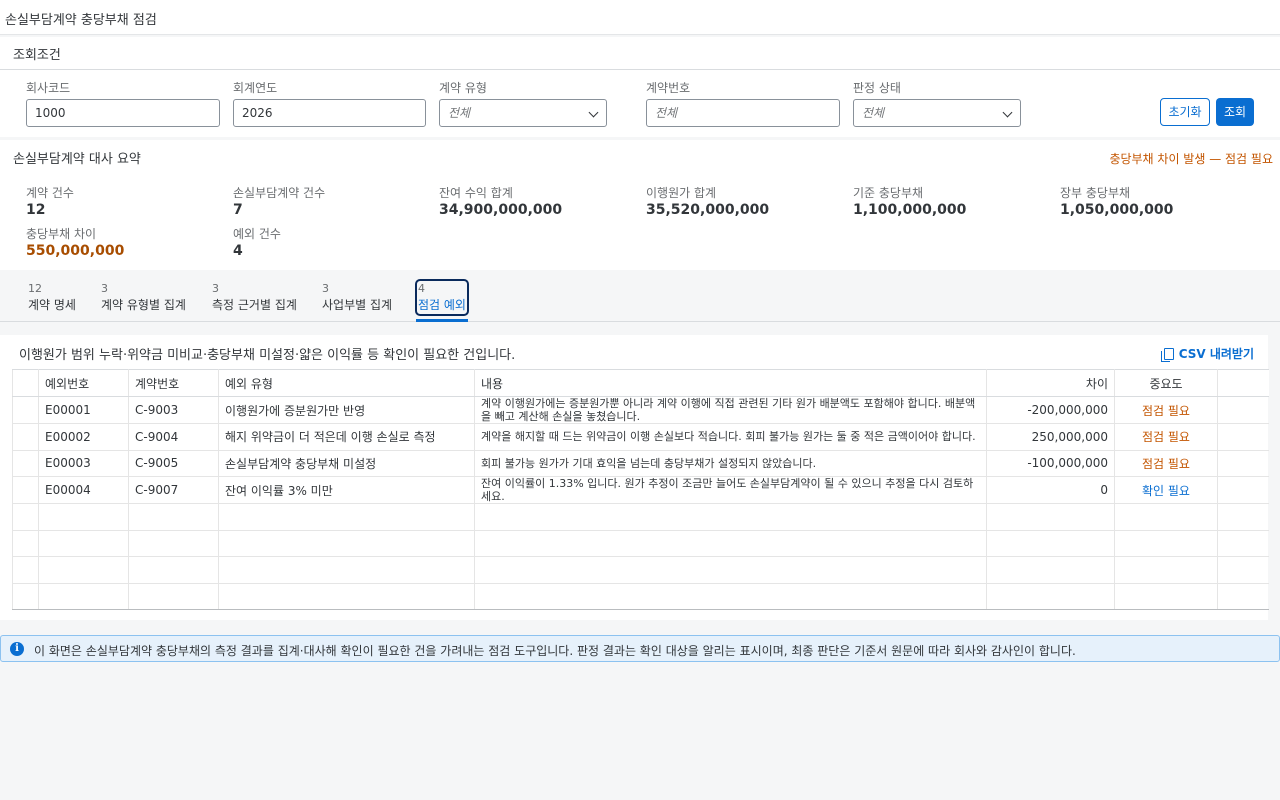  Describe the element at coordinates (346, 437) in the screenshot. I see `exception-type-cell: 해지 위약금이 더 적은데 이행 손실로 측정` at that location.